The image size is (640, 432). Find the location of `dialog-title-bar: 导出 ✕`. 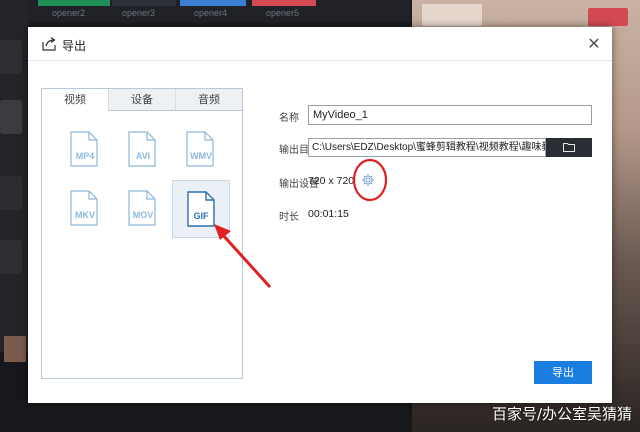

dialog-title-bar: 导出 ✕ is located at coordinates (320, 44).